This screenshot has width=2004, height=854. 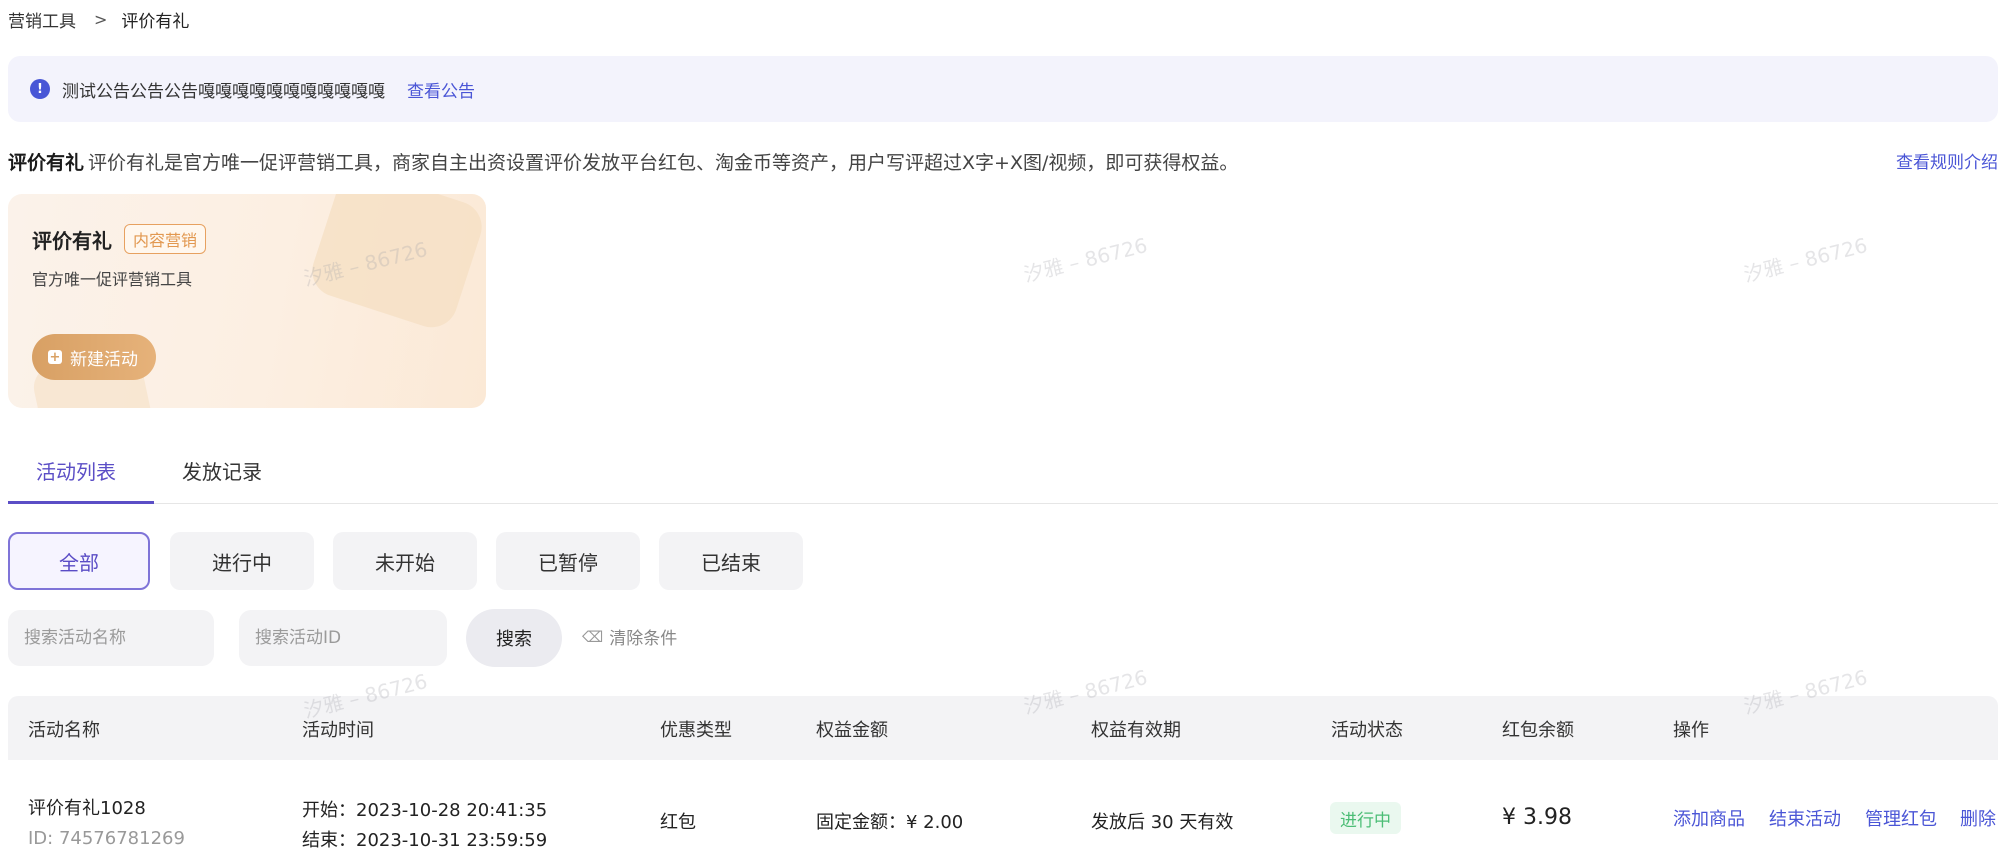 What do you see at coordinates (242, 561) in the screenshot?
I see `filter-in-progress: 进行中` at bounding box center [242, 561].